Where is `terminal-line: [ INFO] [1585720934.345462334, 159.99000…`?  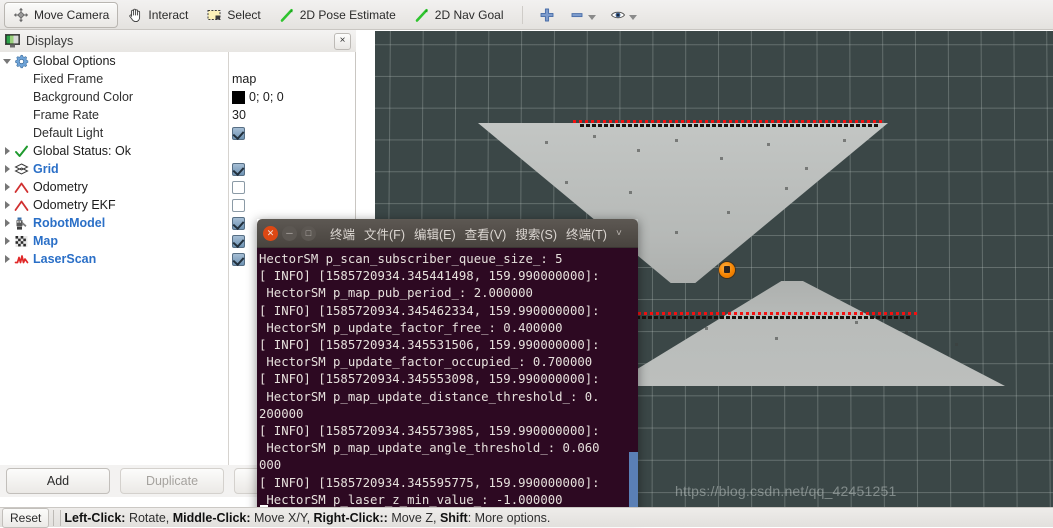
terminal-line: [ INFO] [1585720934.345462334, 159.99000… is located at coordinates (429, 310).